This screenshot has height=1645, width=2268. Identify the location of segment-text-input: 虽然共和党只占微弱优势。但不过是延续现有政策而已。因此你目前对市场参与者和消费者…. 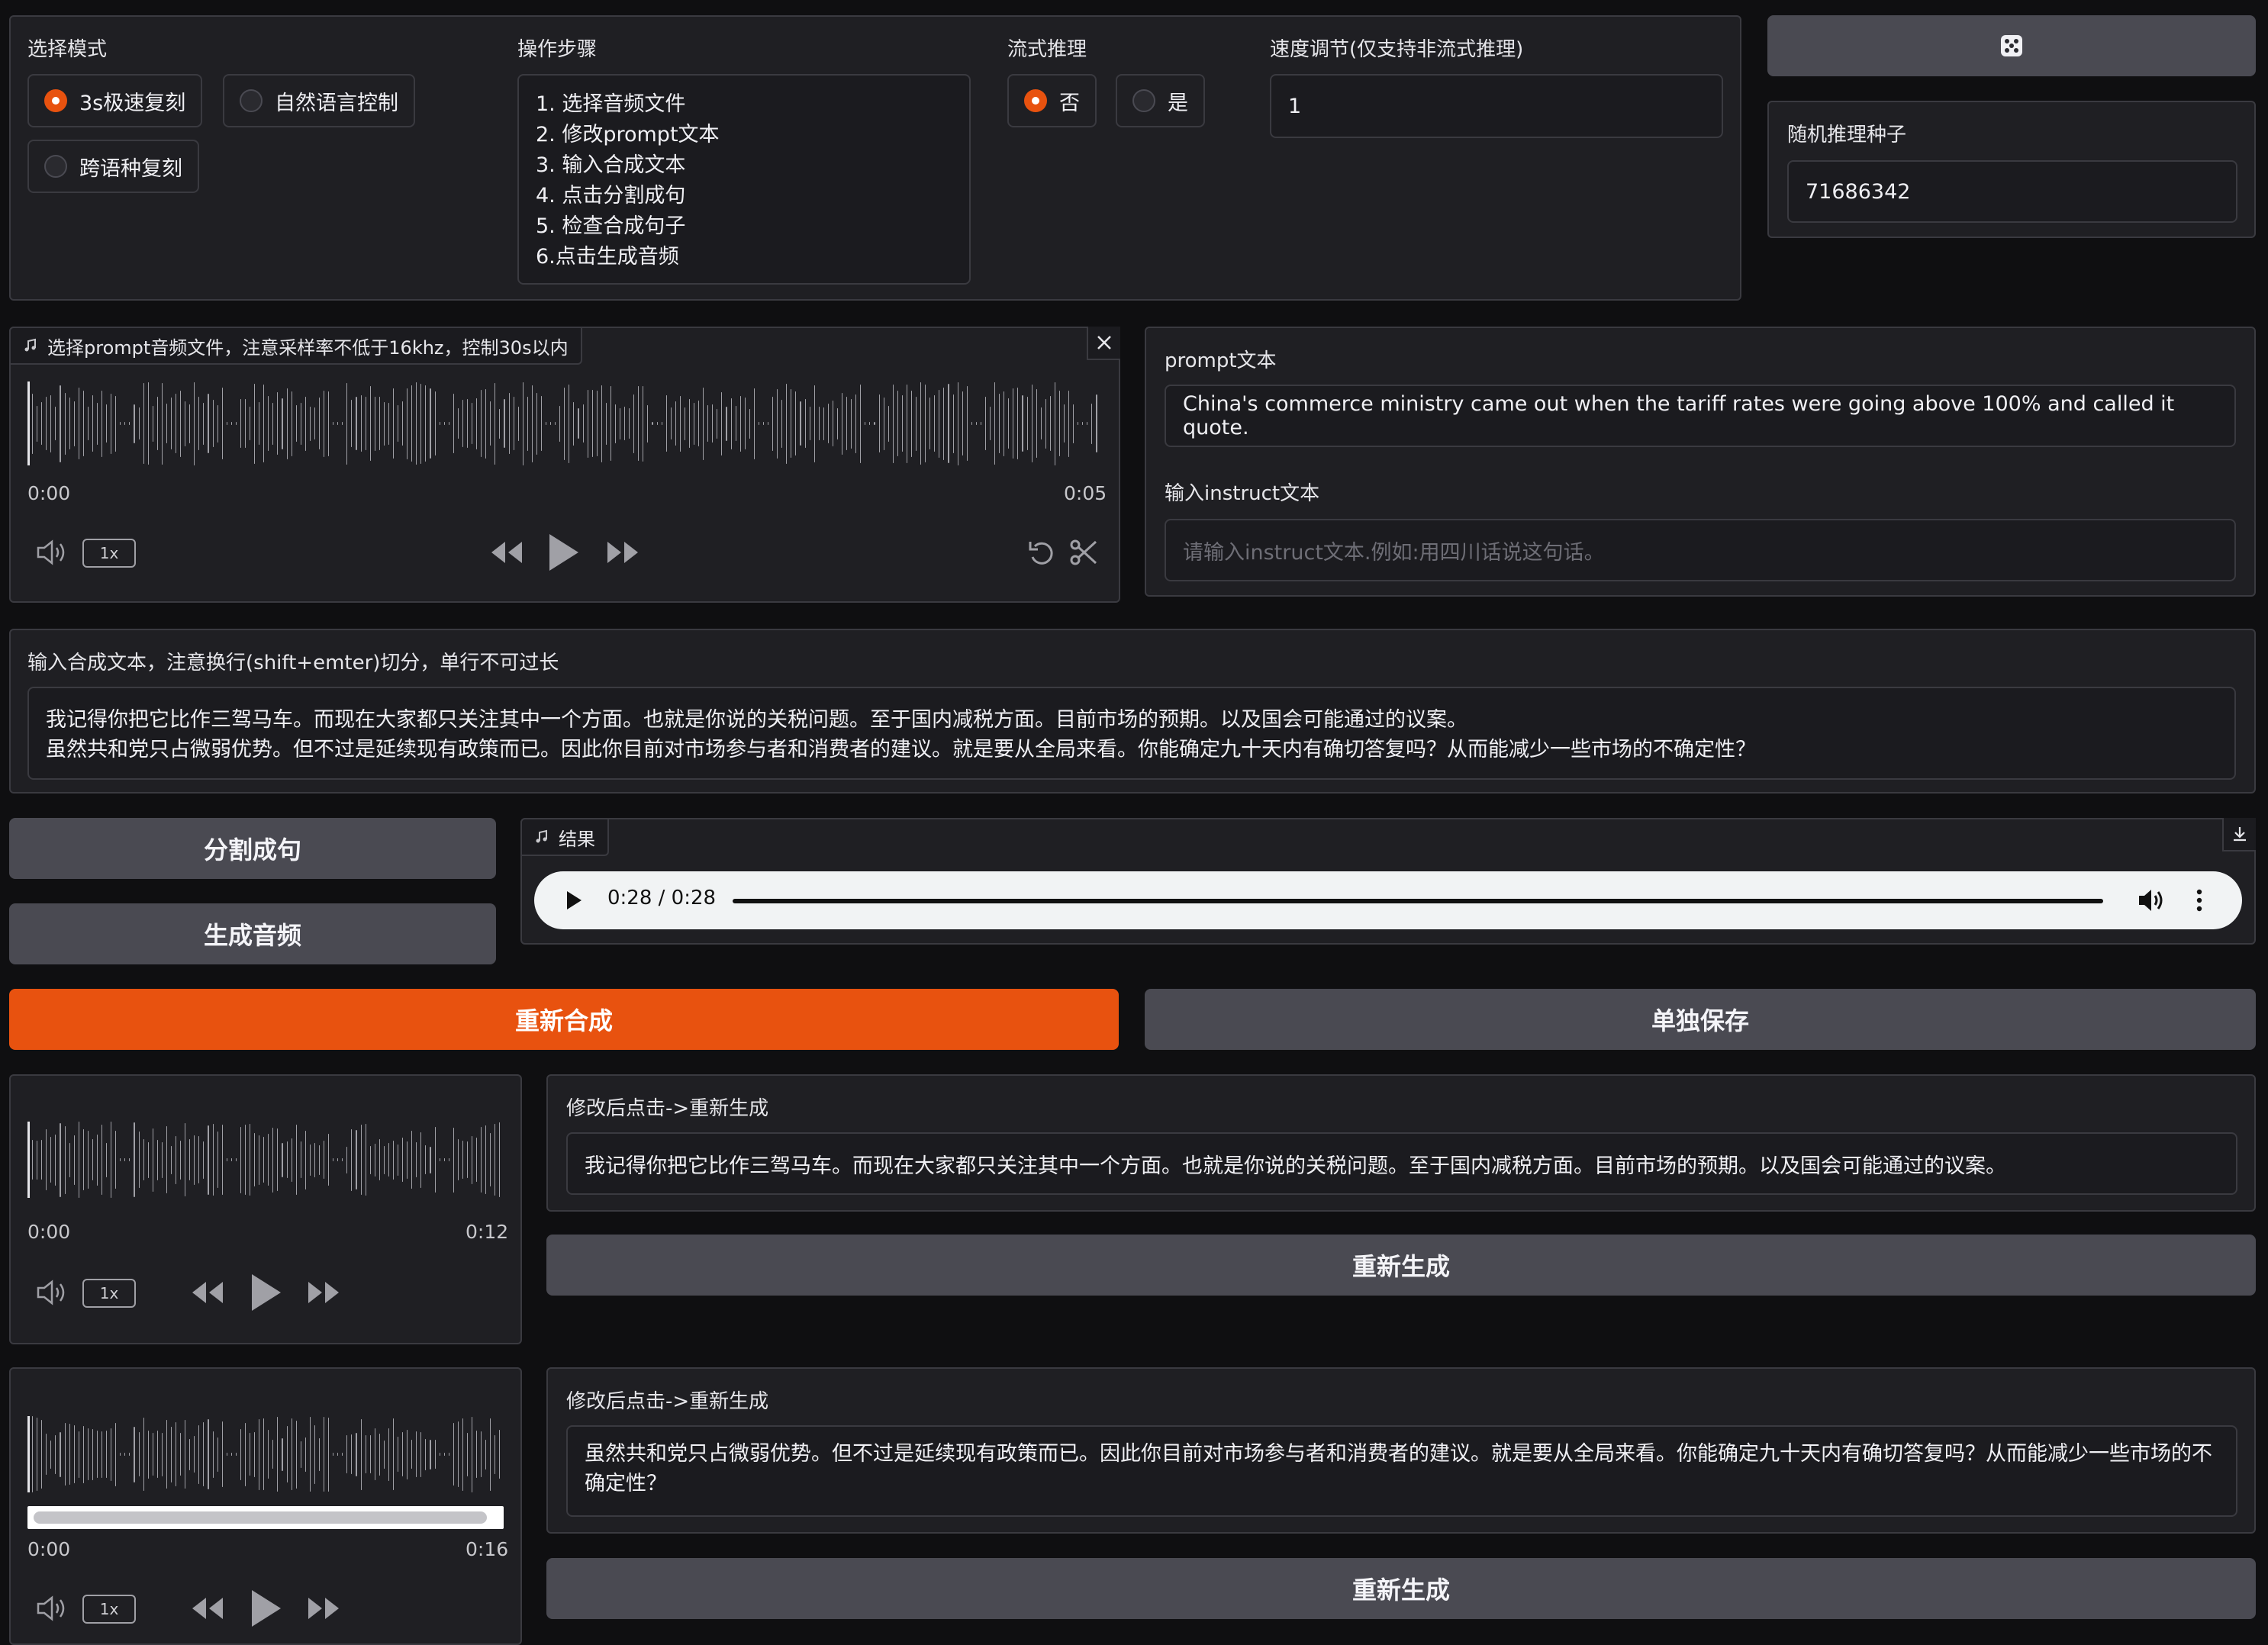
(1401, 1471).